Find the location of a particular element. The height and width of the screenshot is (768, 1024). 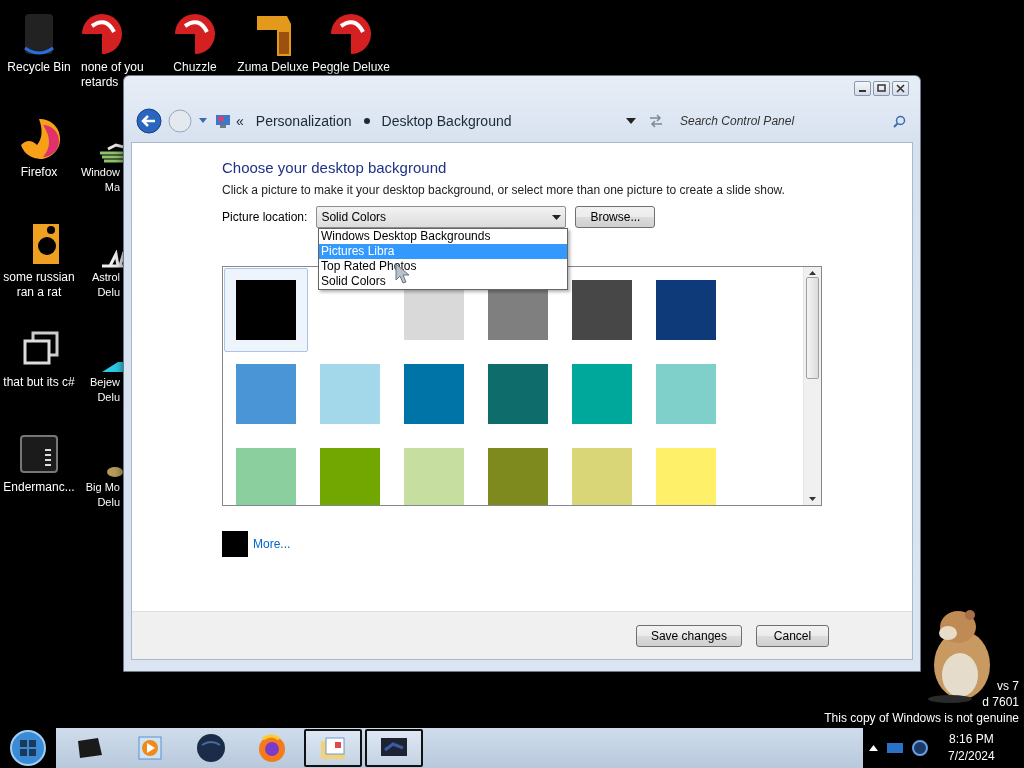

field-label: Picture location: is located at coordinates (265, 217).